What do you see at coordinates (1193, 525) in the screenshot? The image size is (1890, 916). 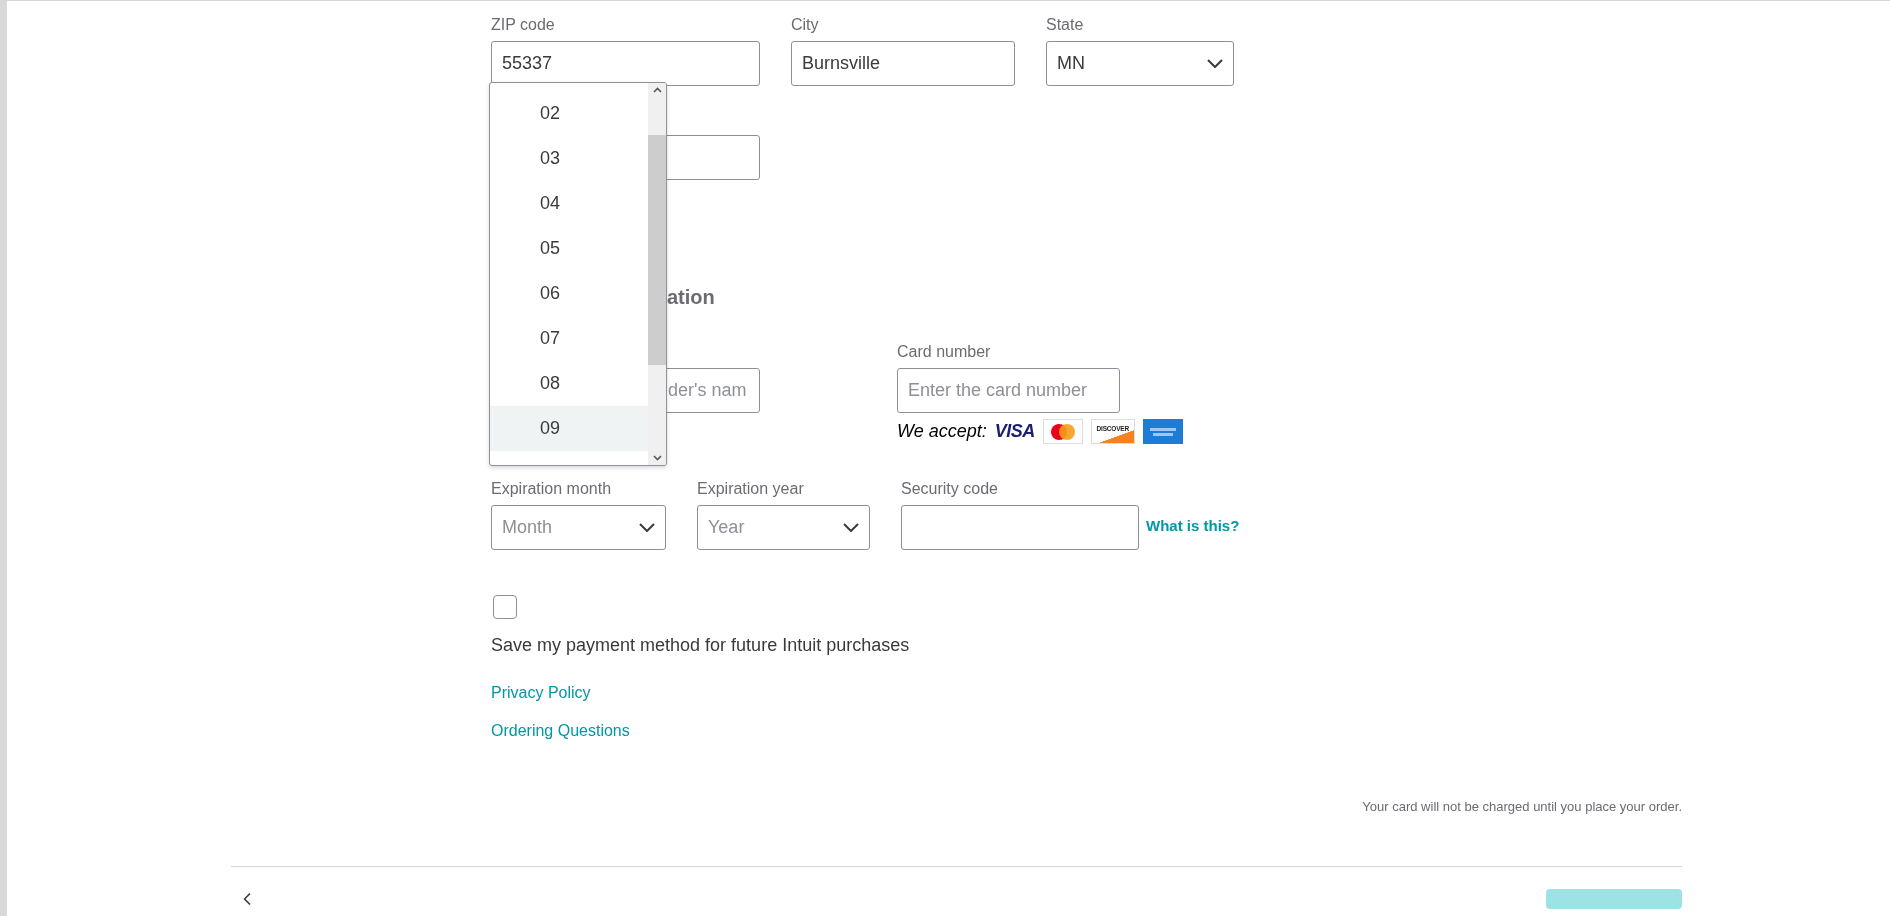 I see `help-link: What is this?` at bounding box center [1193, 525].